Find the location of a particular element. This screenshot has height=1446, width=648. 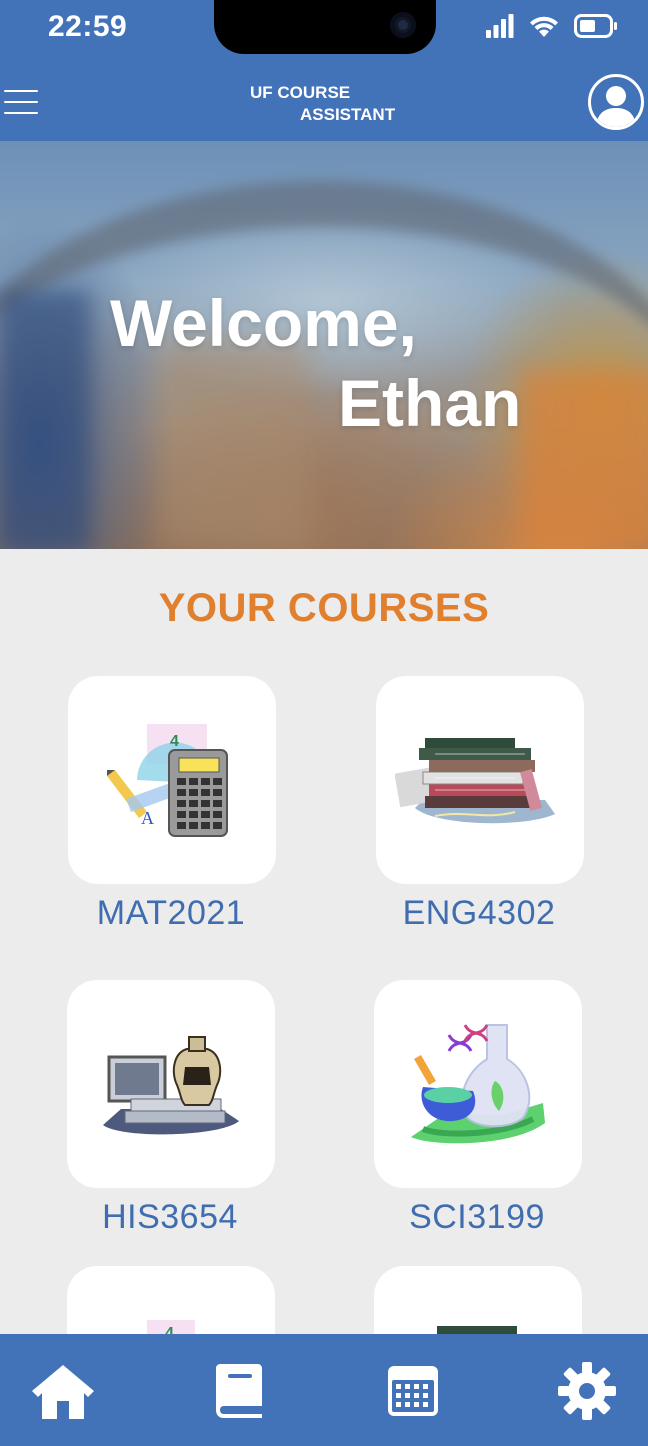

calendar-icon is located at coordinates (413, 1391).